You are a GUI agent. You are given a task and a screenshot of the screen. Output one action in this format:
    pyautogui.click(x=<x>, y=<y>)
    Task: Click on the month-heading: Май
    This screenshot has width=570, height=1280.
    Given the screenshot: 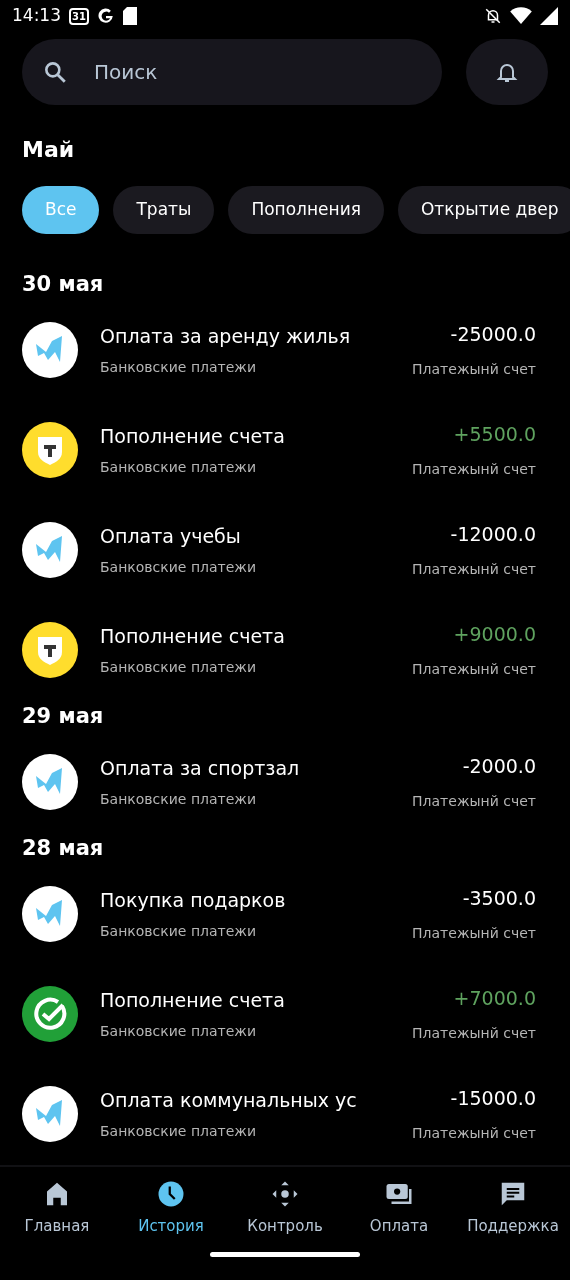 What is the action you would take?
    pyautogui.click(x=48, y=150)
    